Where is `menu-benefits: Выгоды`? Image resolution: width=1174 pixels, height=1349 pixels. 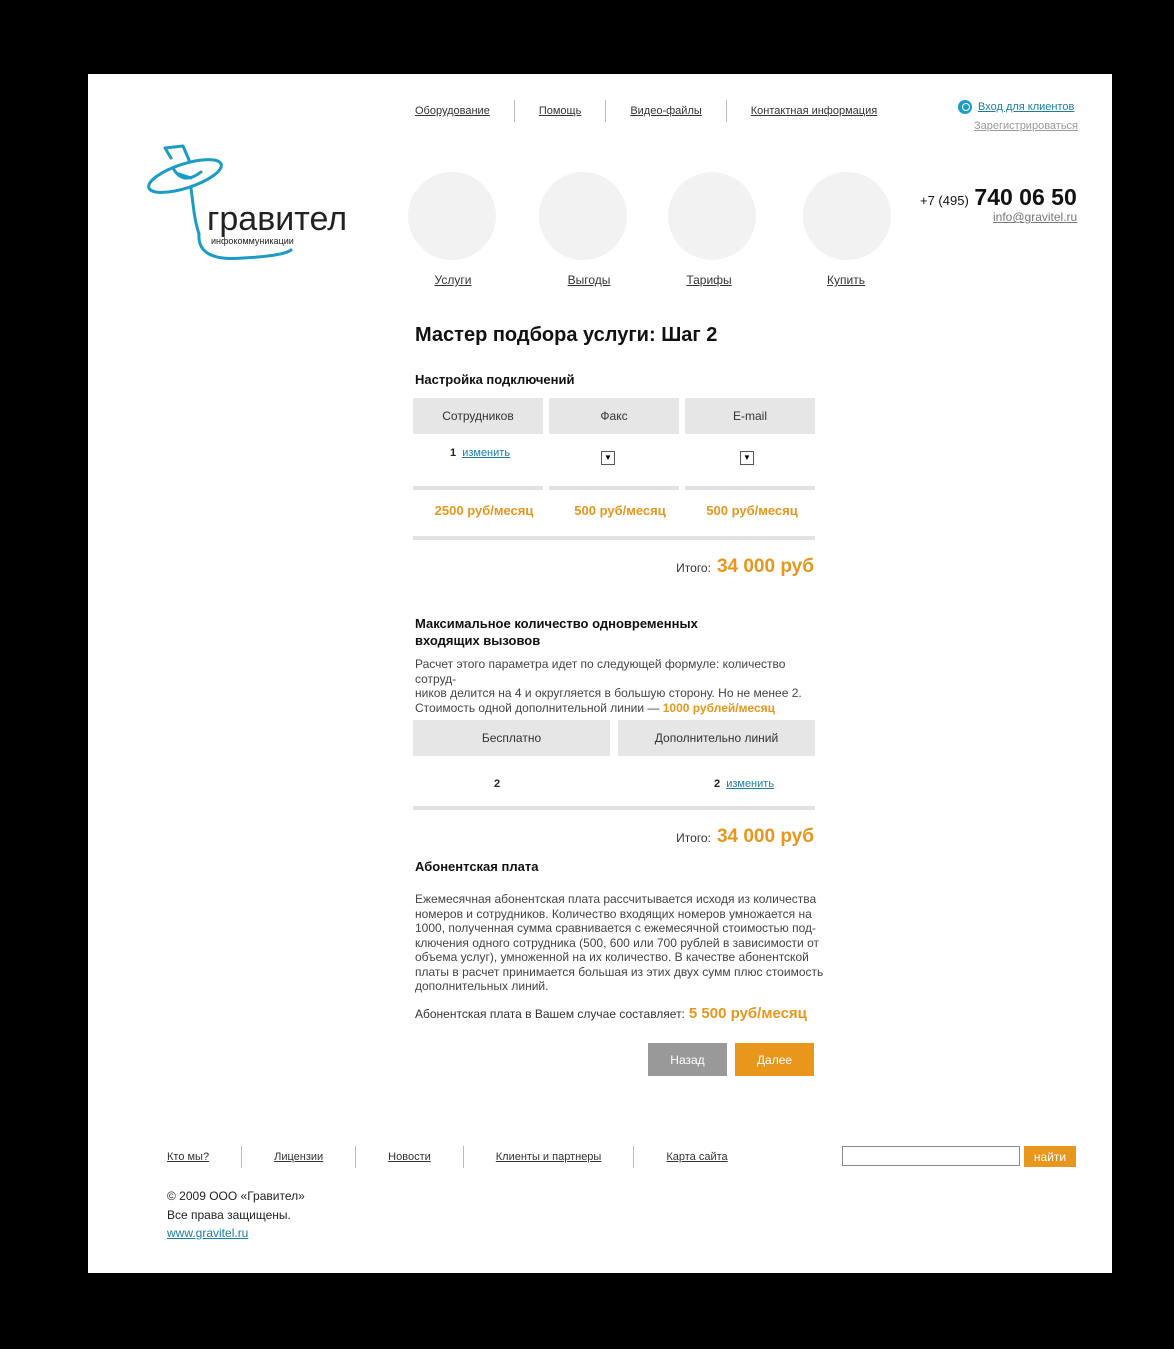
menu-benefits: Выгоды is located at coordinates (589, 280).